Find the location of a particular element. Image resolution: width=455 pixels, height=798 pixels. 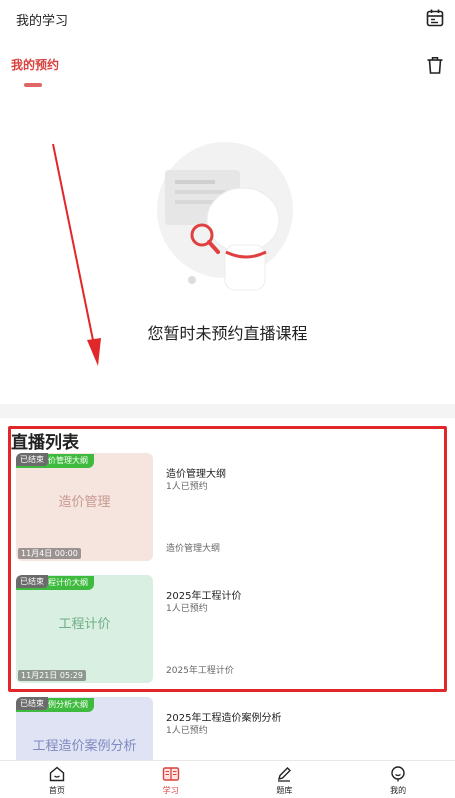

course-thumbnail: 造价管理 造价管理大纲 已结束 11月4日 00:00 is located at coordinates (84, 507).